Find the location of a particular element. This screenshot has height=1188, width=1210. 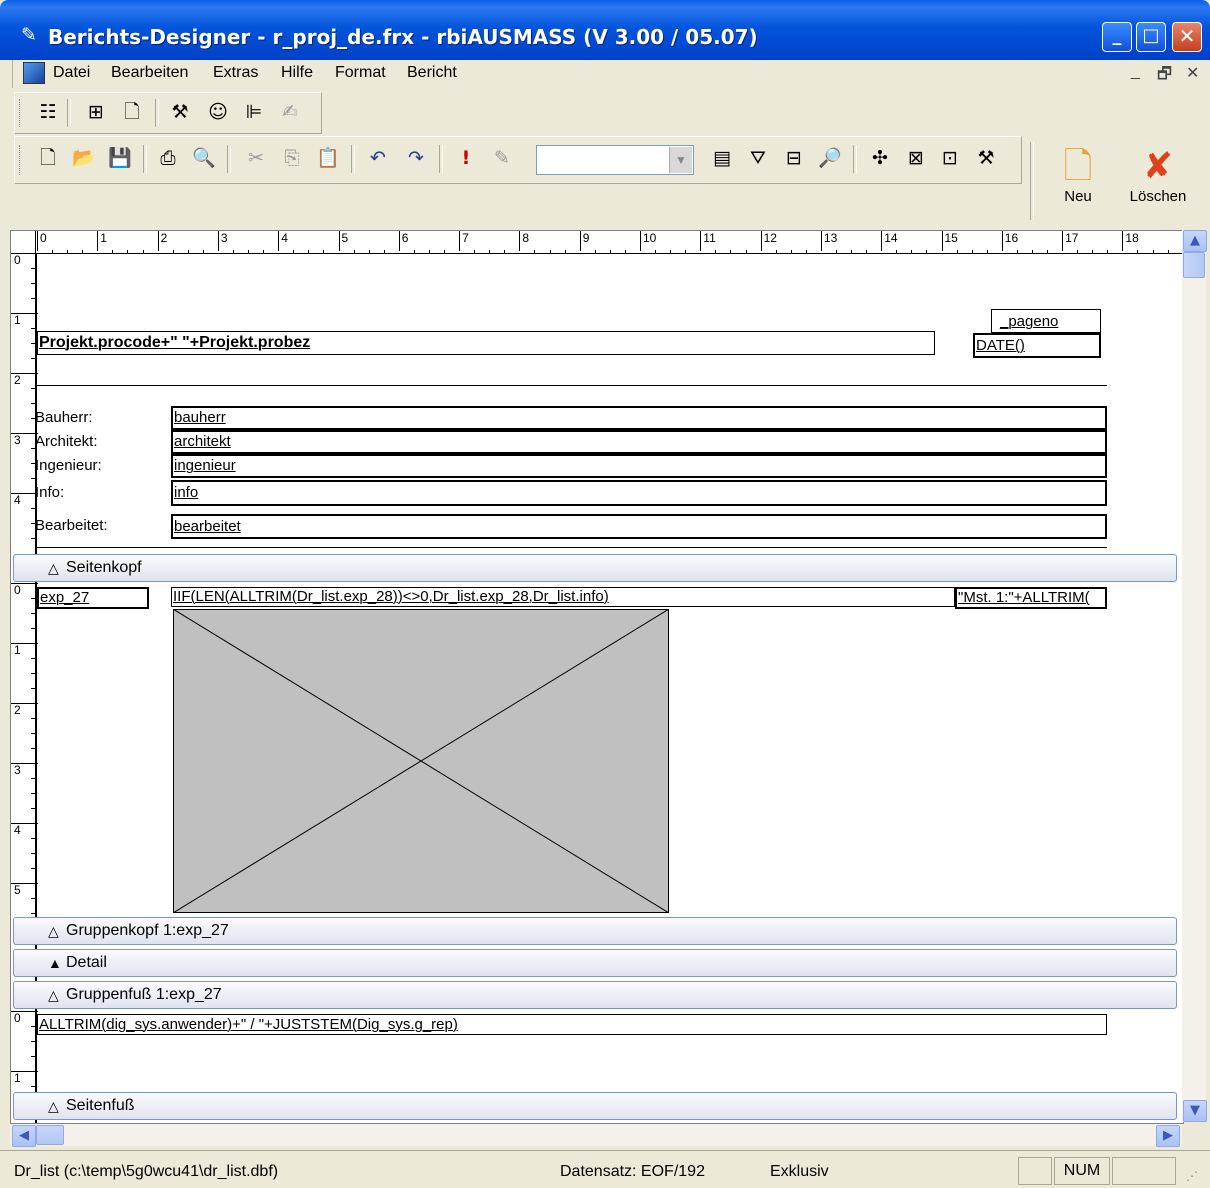

band-detail: ▲ Detail is located at coordinates (595, 963).